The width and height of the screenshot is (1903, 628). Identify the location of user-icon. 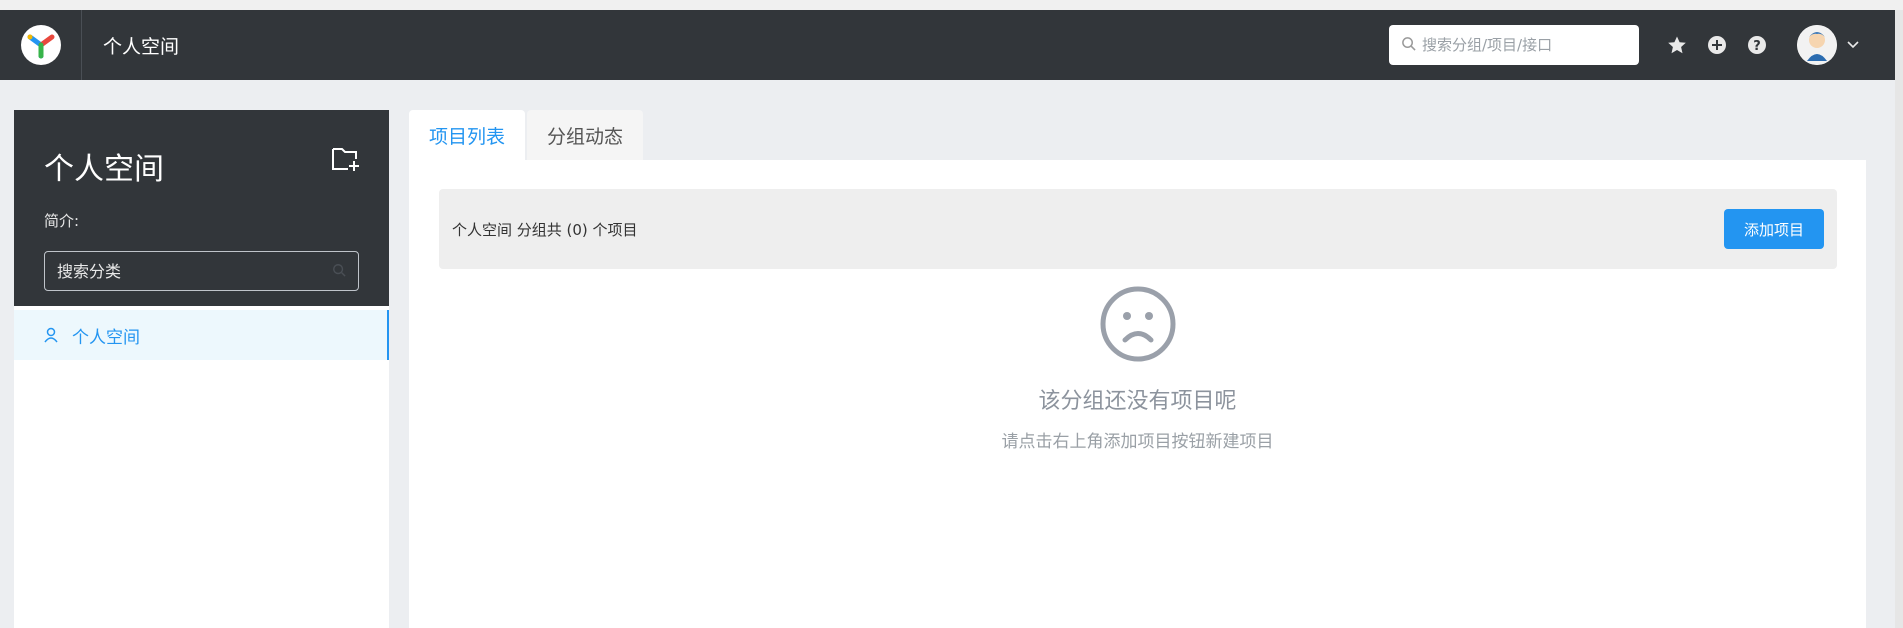
(51, 335).